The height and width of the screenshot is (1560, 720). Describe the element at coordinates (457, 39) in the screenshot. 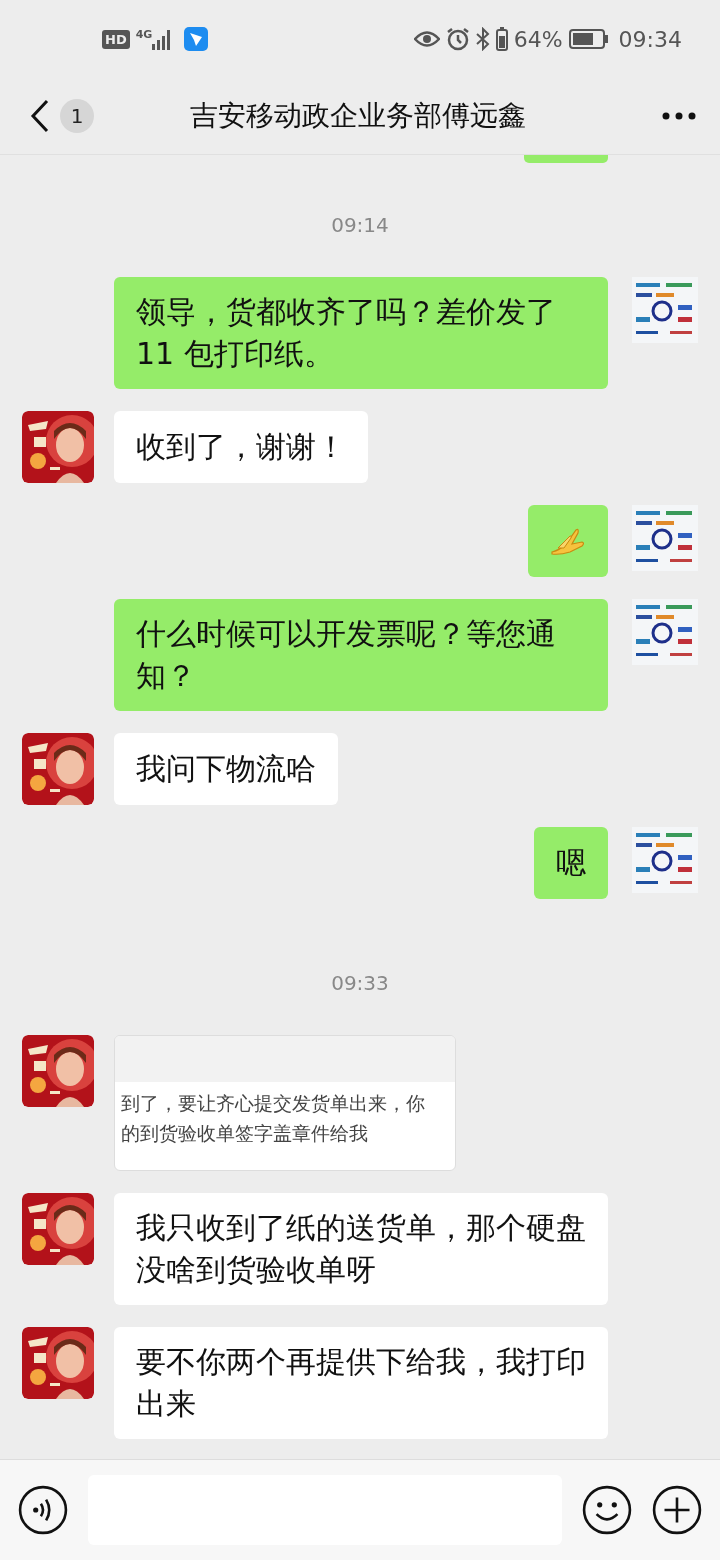

I see `alarm-icon` at that location.